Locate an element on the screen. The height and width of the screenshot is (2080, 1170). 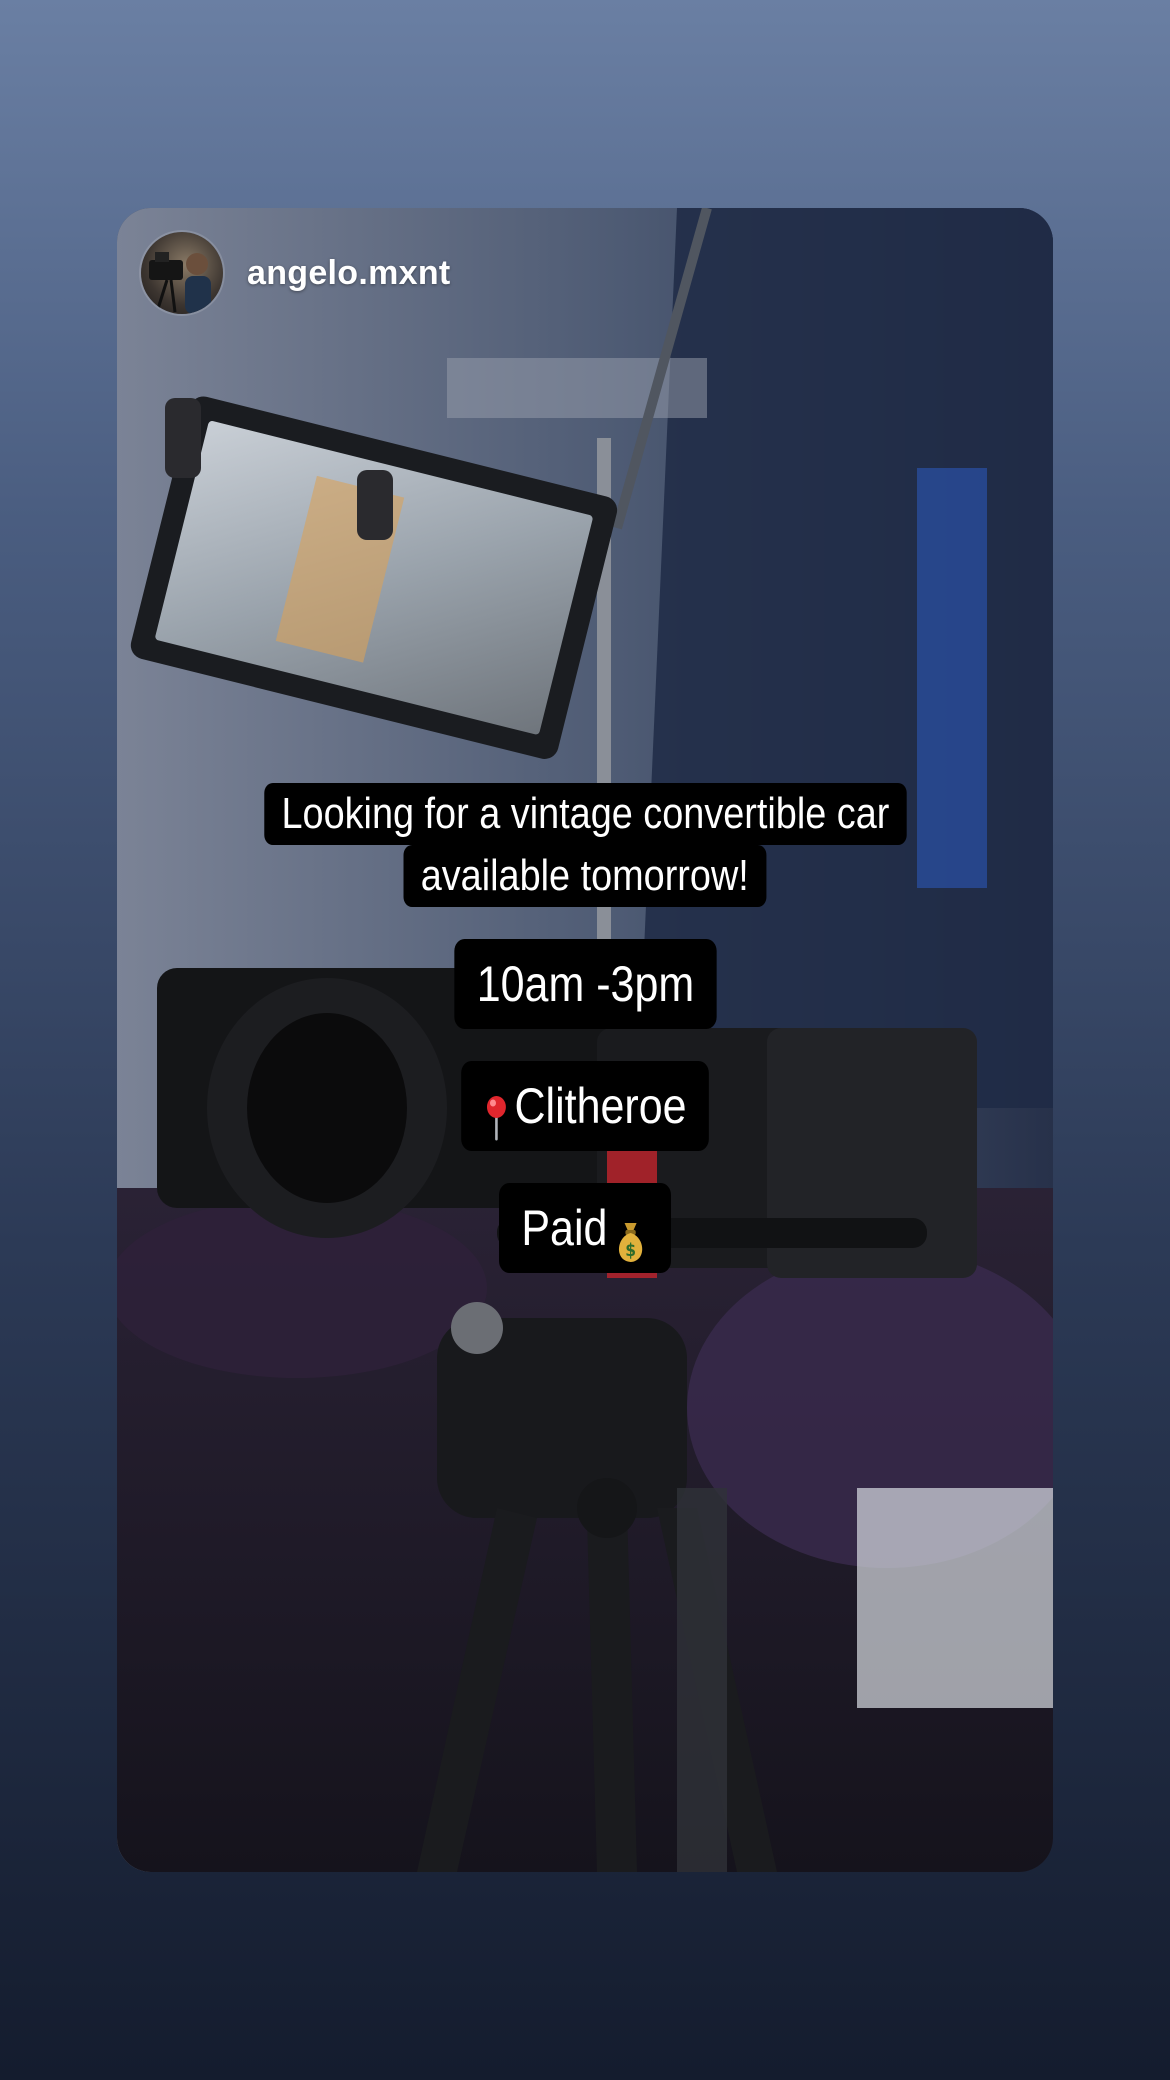
caption-location: Clitheroe is located at coordinates (585, 1106).